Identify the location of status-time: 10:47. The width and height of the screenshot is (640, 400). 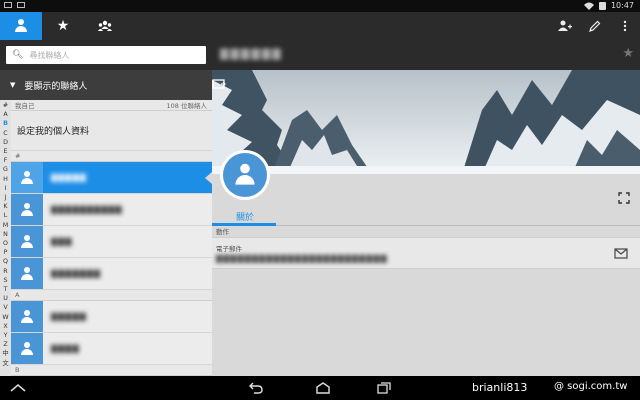
(622, 5).